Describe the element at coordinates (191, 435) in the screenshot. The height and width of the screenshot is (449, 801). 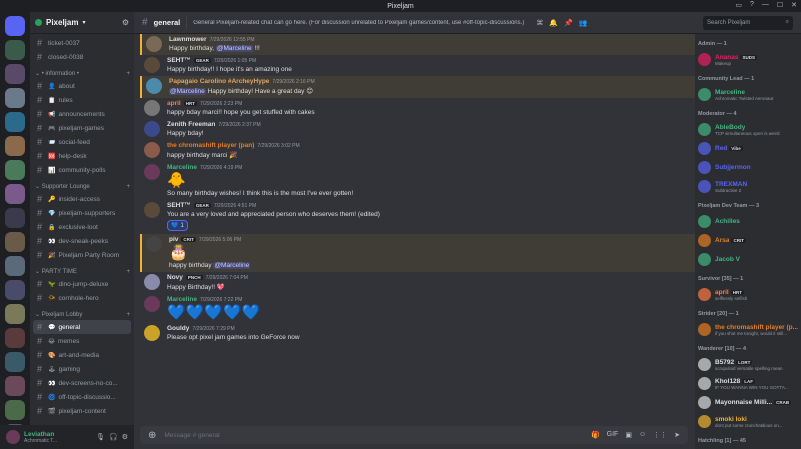
I see `message-input: Message # general` at that location.